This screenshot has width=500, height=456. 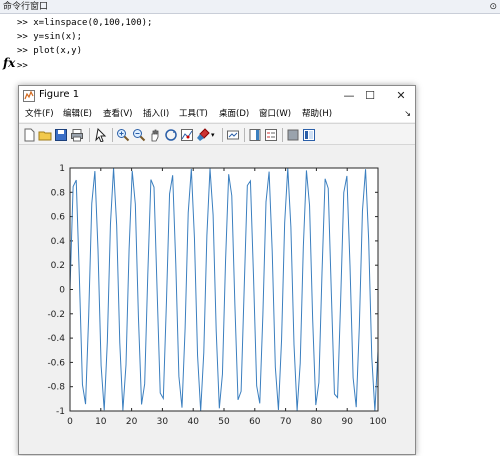 What do you see at coordinates (70, 422) in the screenshot?
I see `x-tick-label: 0` at bounding box center [70, 422].